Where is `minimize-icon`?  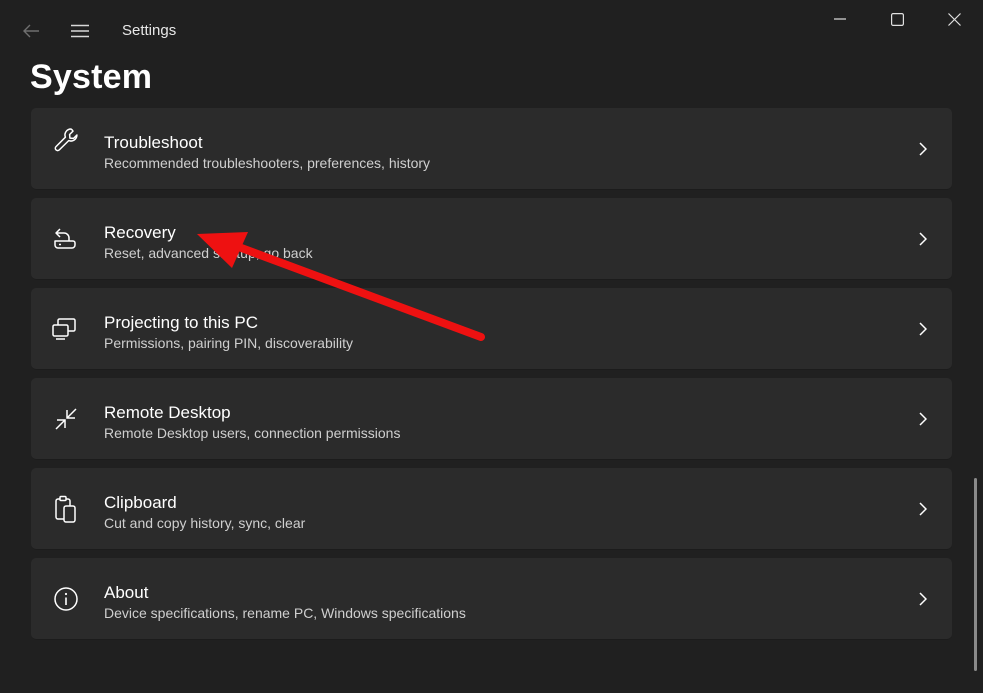 minimize-icon is located at coordinates (840, 19).